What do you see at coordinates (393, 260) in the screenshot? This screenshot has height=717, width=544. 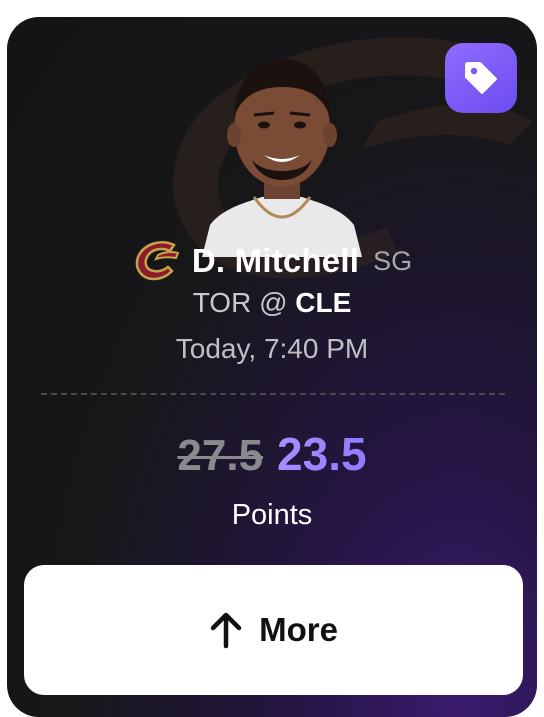 I see `player-position: SG` at bounding box center [393, 260].